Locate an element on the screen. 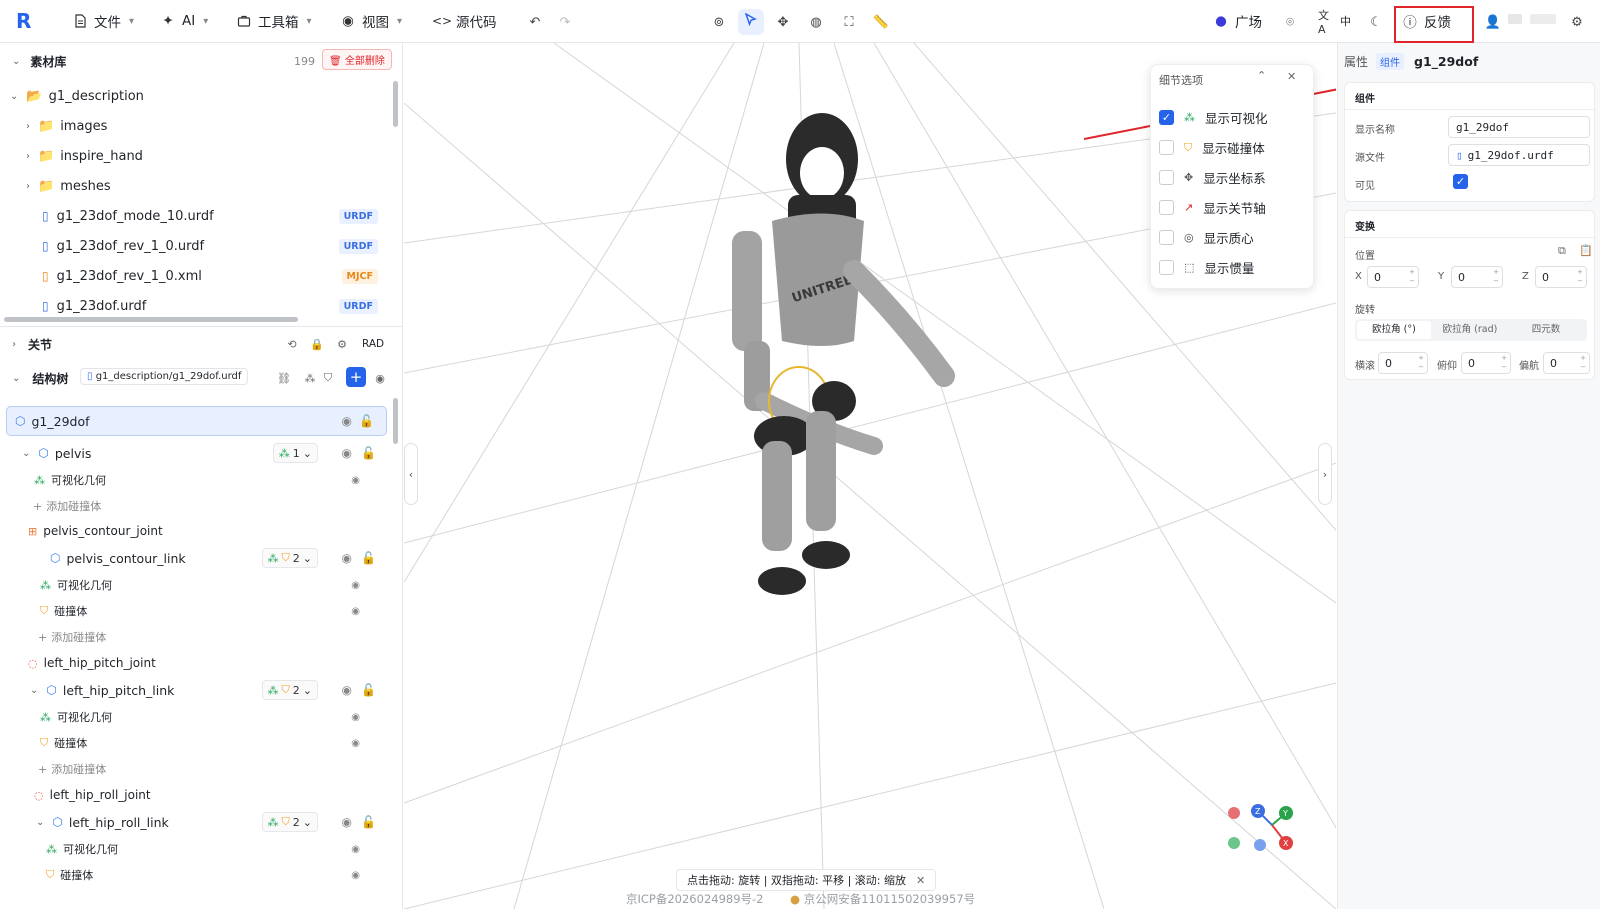  checkbox-checked: ✓ is located at coordinates (1166, 117).